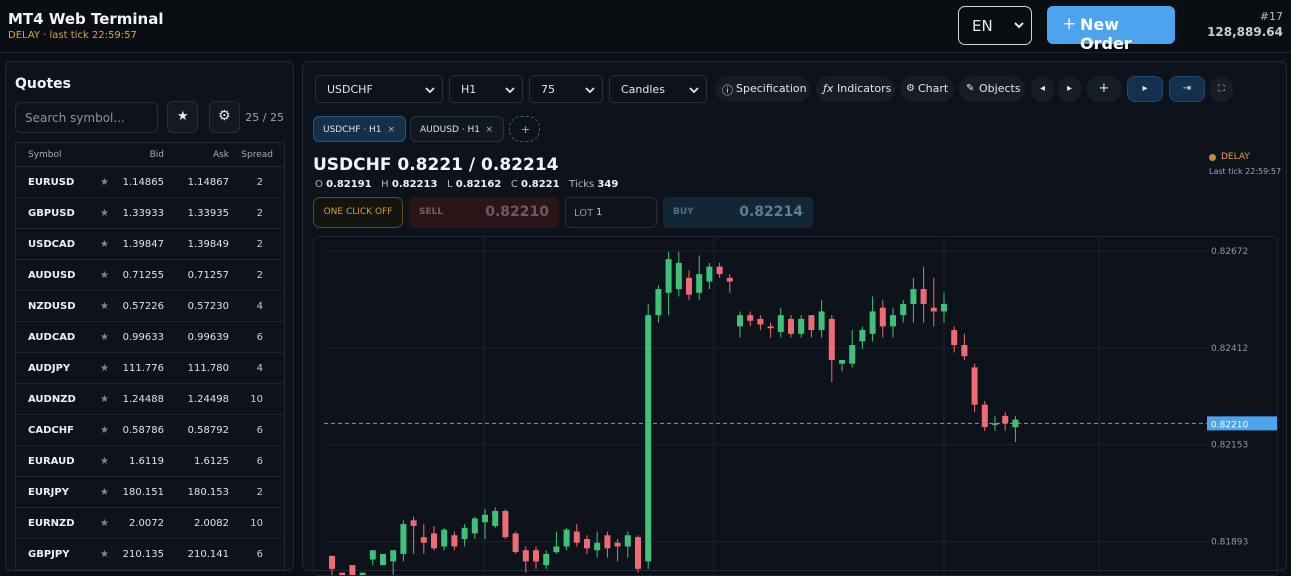 The height and width of the screenshot is (576, 1291). What do you see at coordinates (540, 184) in the screenshot?
I see `close-value: 0.8221` at bounding box center [540, 184].